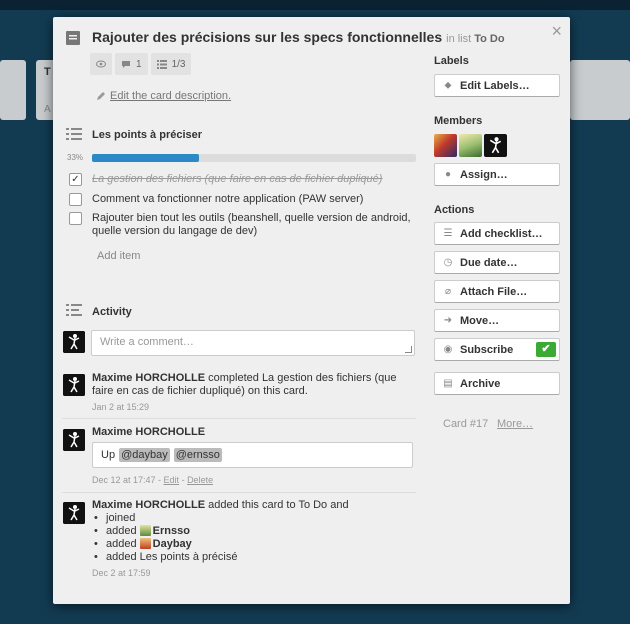 This screenshot has width=630, height=624. Describe the element at coordinates (121, 544) in the screenshot. I see `added-word: added` at that location.